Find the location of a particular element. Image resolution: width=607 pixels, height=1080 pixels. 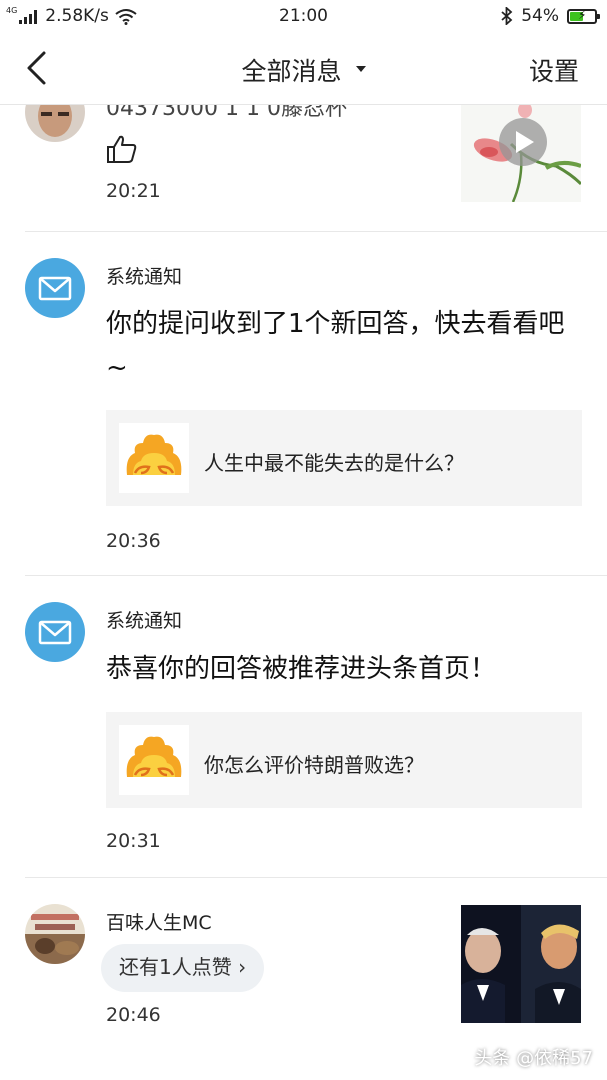

question-card: 人生中最不能失去的是什么？ is located at coordinates (344, 458).